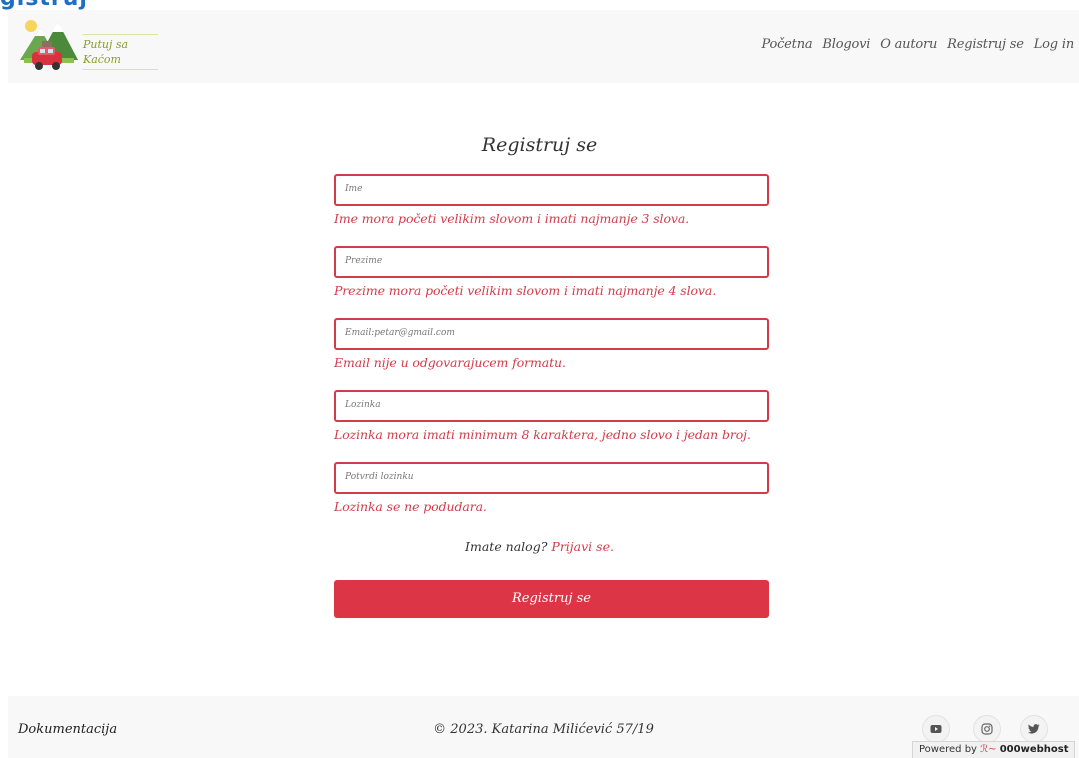  I want to click on brand: Putuj sa Kaćom, so click(120, 52).